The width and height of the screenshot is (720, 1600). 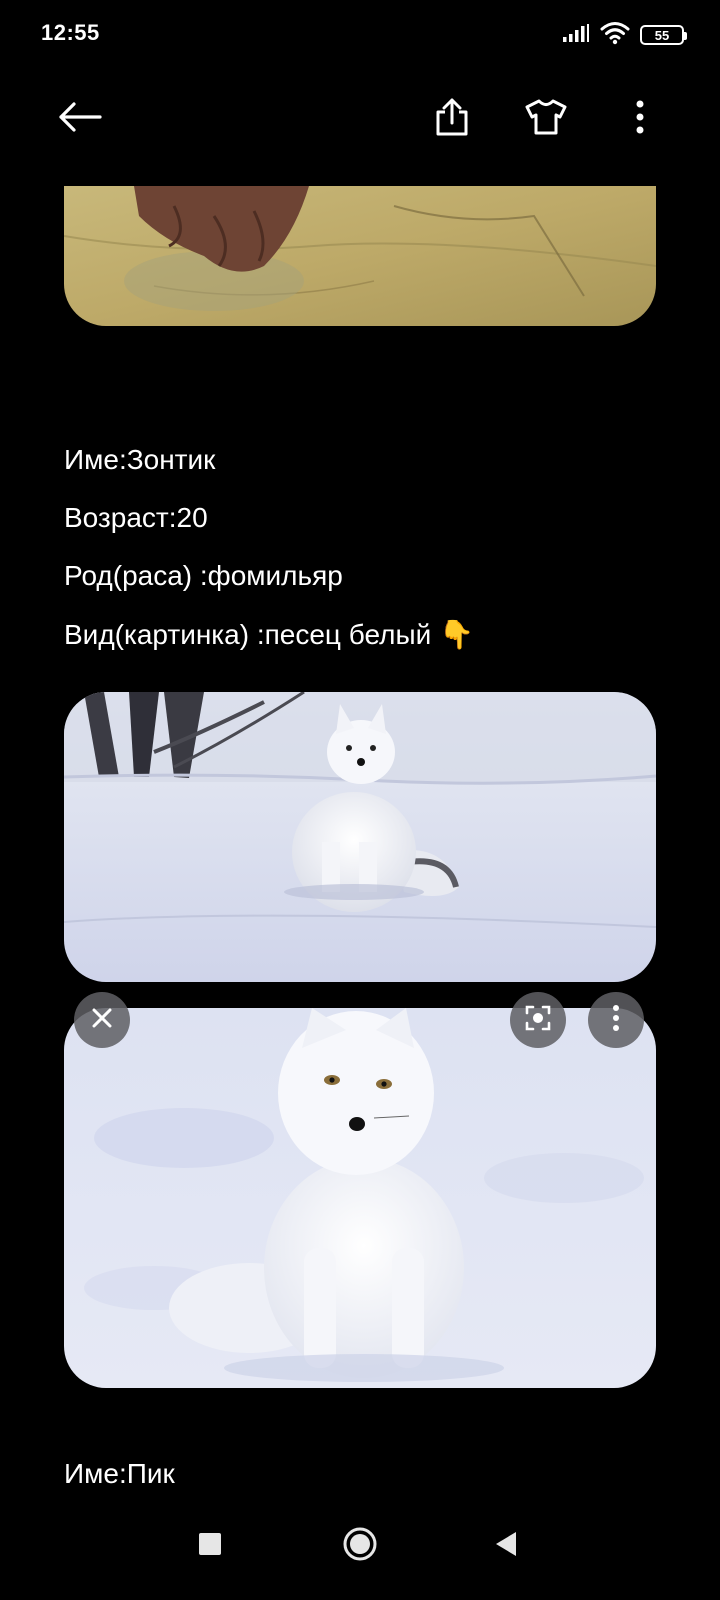 I want to click on battery-icon: 55, so click(x=663, y=35).